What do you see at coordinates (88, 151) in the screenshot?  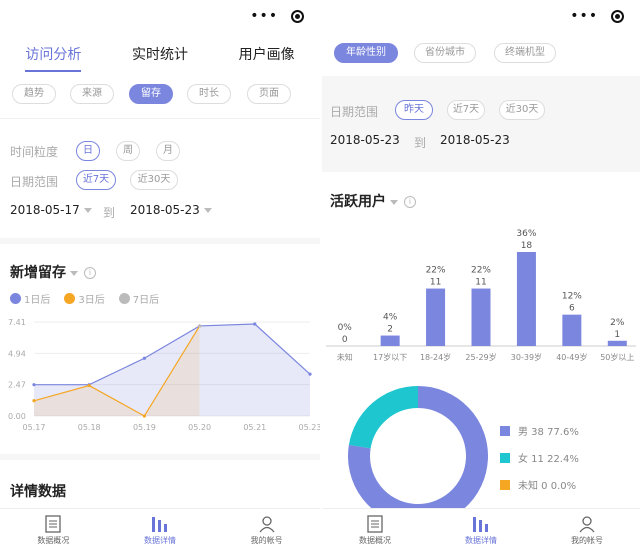 I see `granularity-day: 日` at bounding box center [88, 151].